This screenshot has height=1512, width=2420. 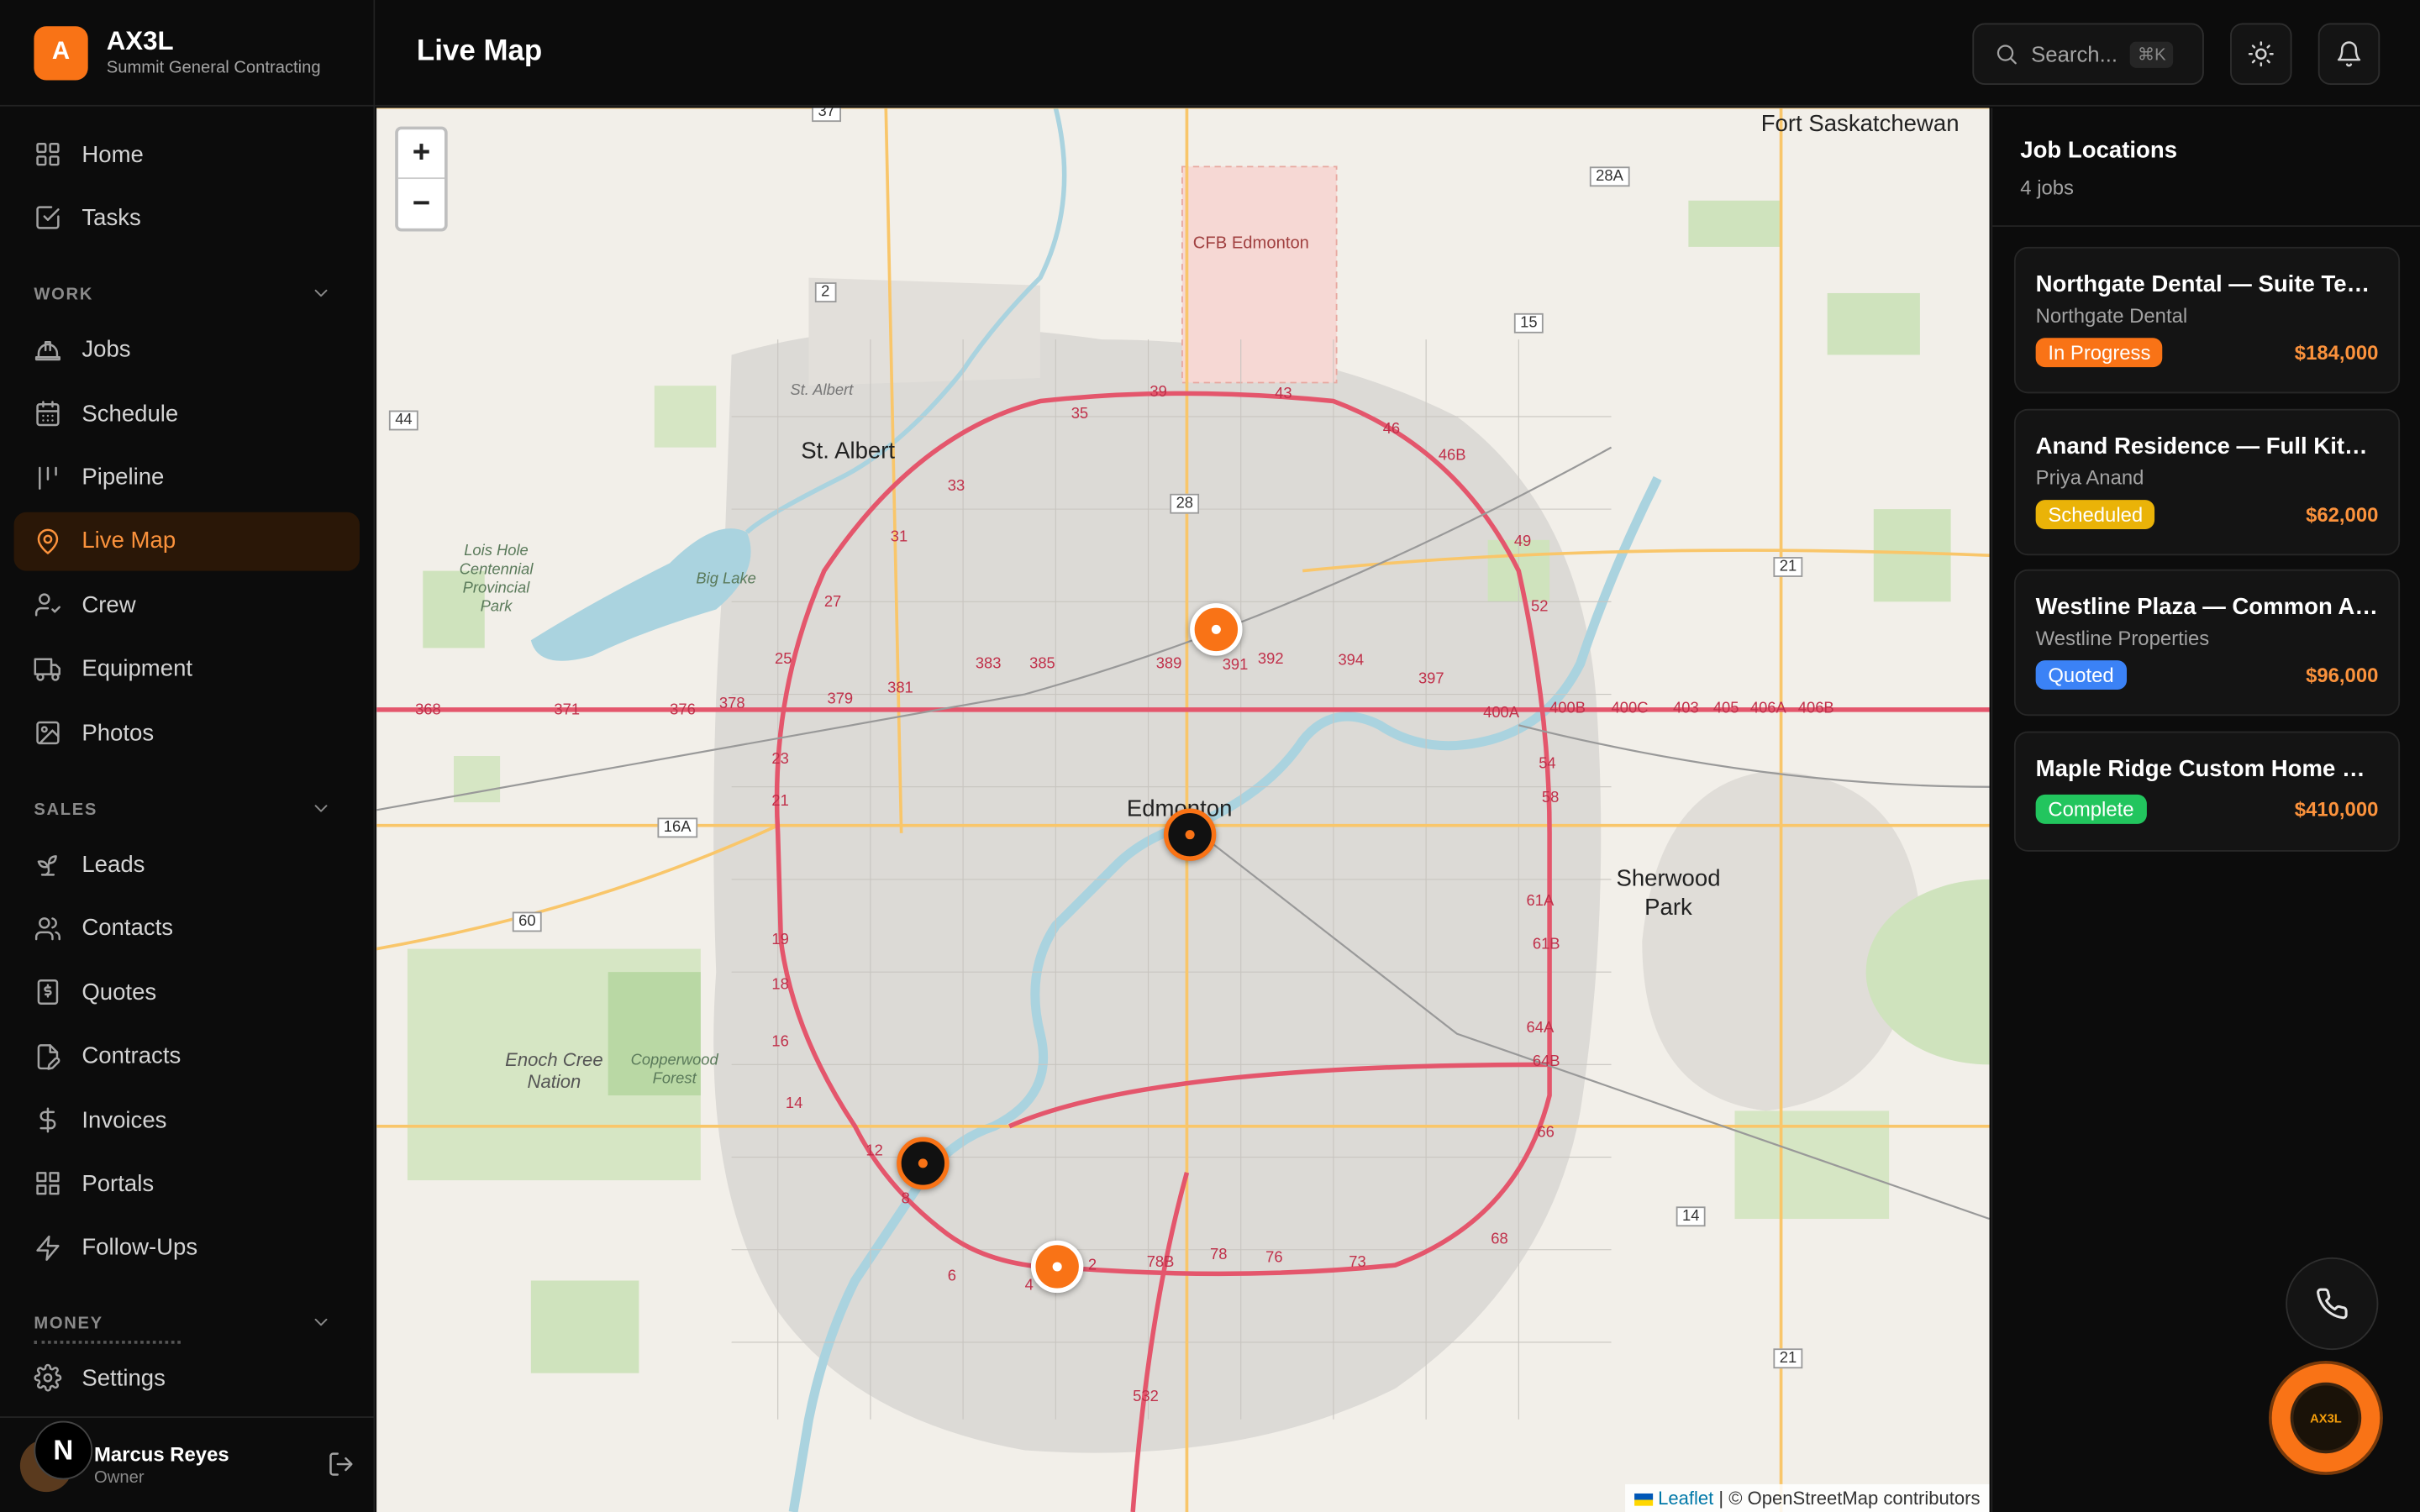 I want to click on assistant-avatar-button: AX3L, so click(x=2326, y=1418).